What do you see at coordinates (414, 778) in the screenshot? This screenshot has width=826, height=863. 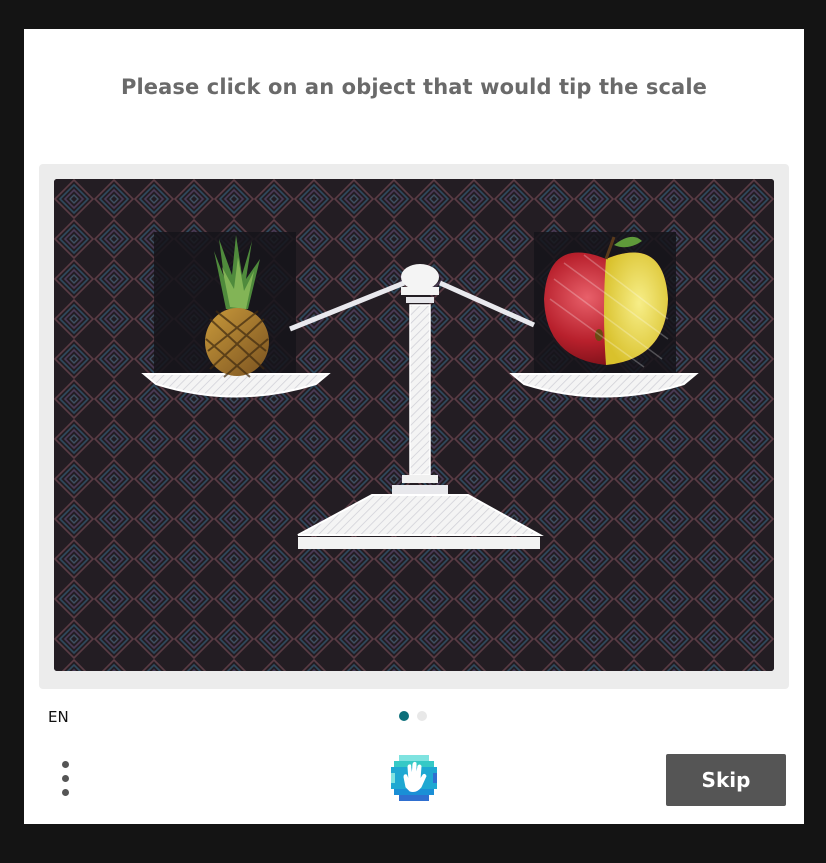 I see `hand-logo-icon` at bounding box center [414, 778].